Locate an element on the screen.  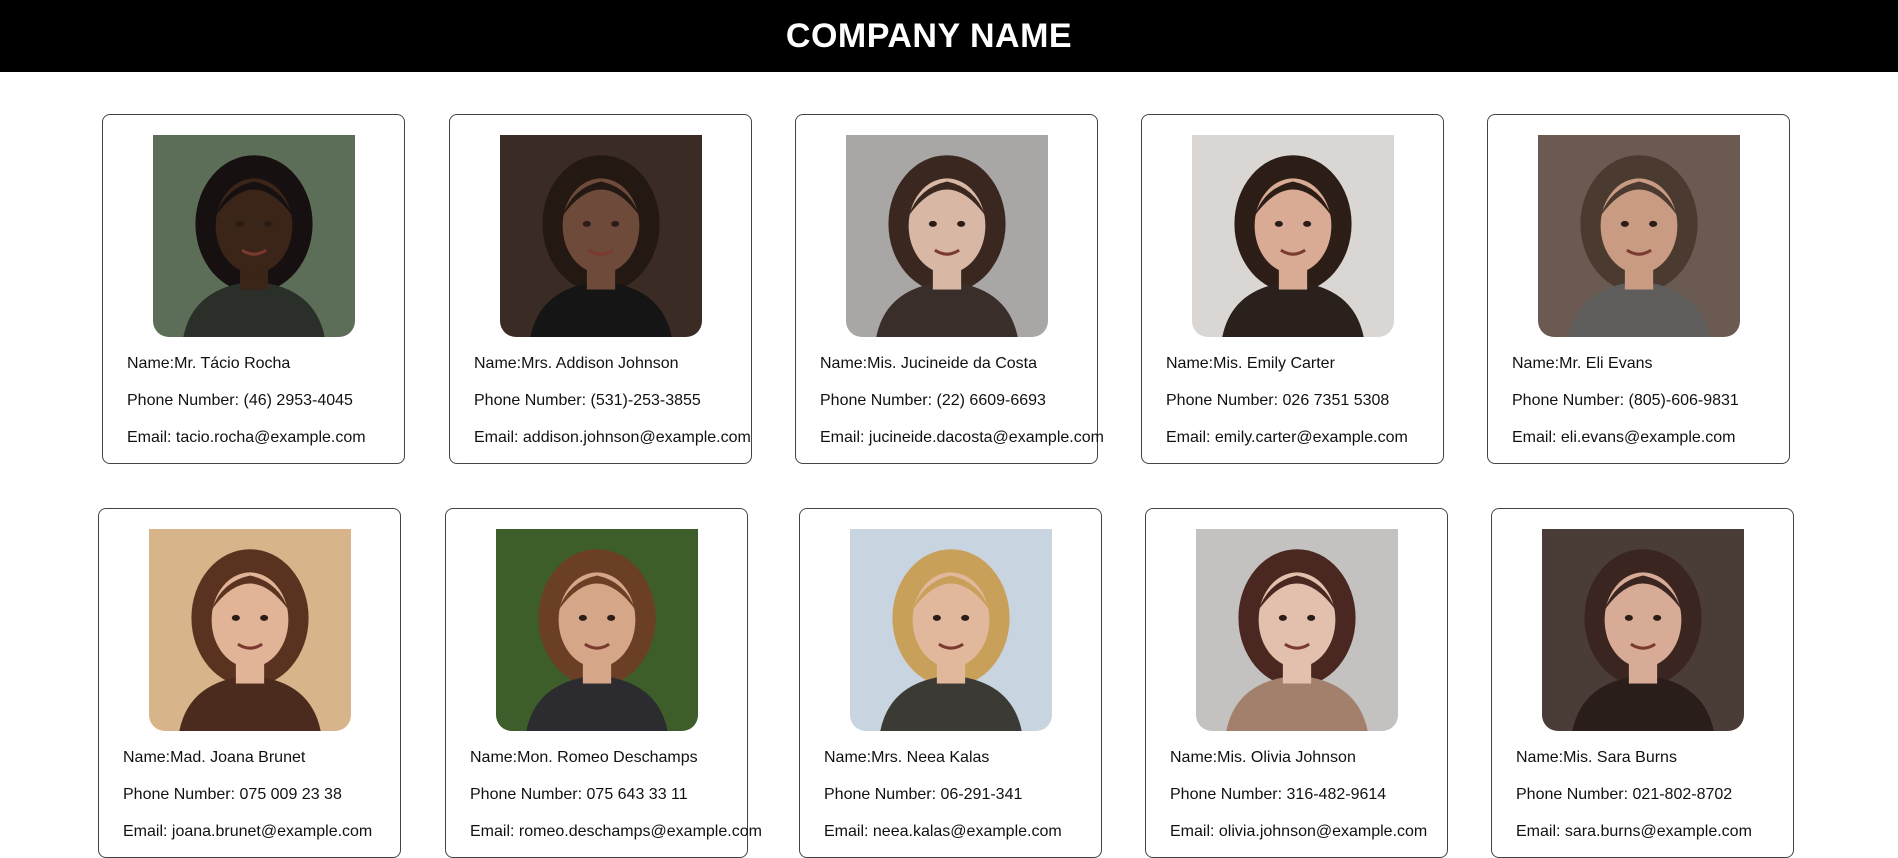
email-line: Email: neea.kalas@example.com is located at coordinates (943, 832).